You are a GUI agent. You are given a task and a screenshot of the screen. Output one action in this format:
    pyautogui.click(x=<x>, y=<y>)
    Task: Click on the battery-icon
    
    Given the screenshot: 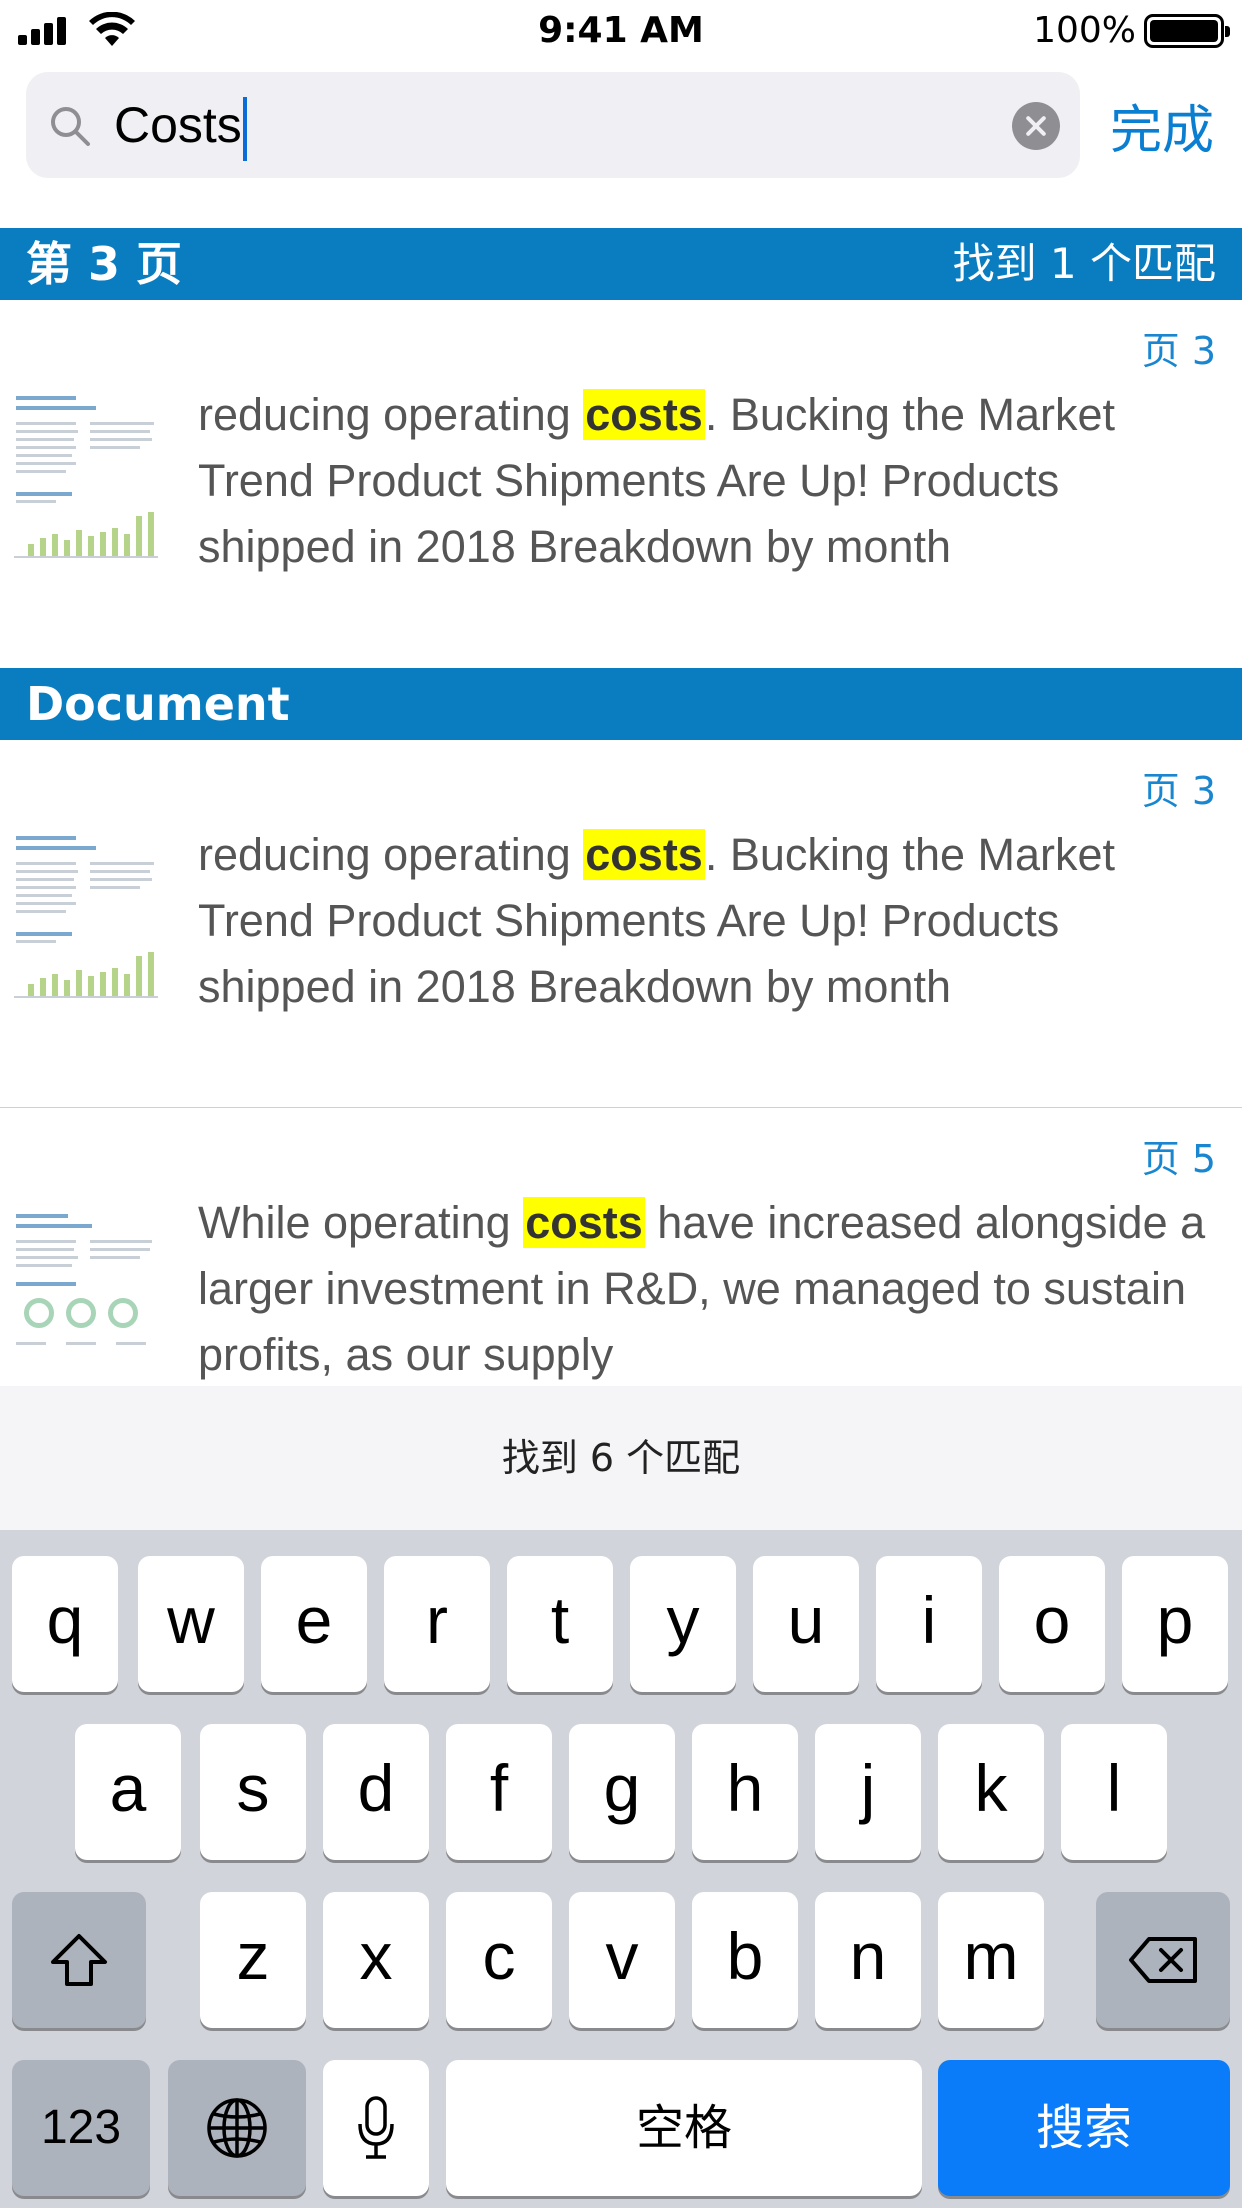 What is the action you would take?
    pyautogui.click(x=1187, y=31)
    